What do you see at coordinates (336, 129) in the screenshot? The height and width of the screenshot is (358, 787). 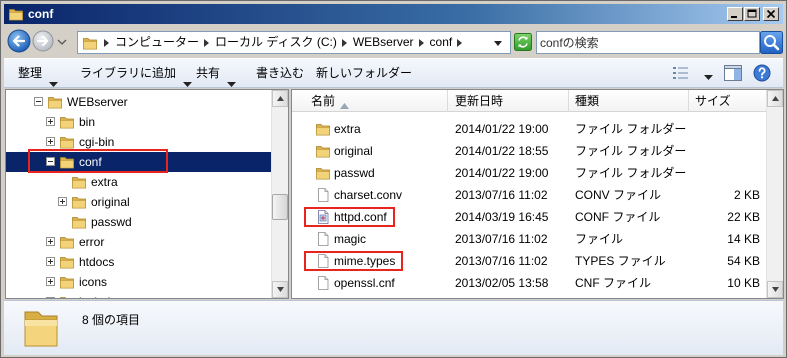 I see `file-name-cell: extra` at bounding box center [336, 129].